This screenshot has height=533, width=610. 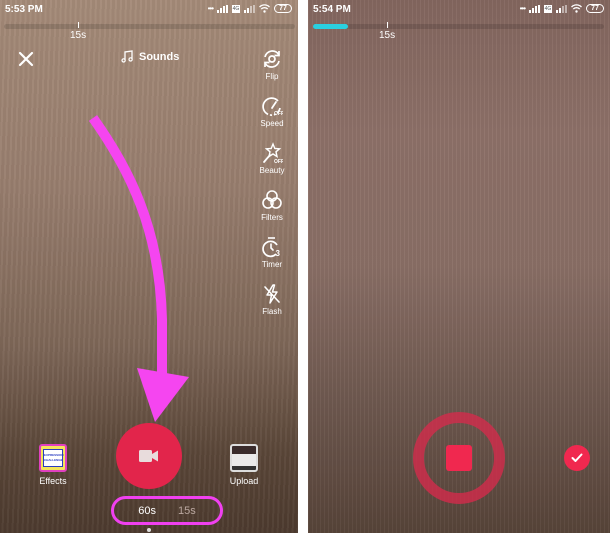 I want to click on flash-off-icon, so click(x=272, y=294).